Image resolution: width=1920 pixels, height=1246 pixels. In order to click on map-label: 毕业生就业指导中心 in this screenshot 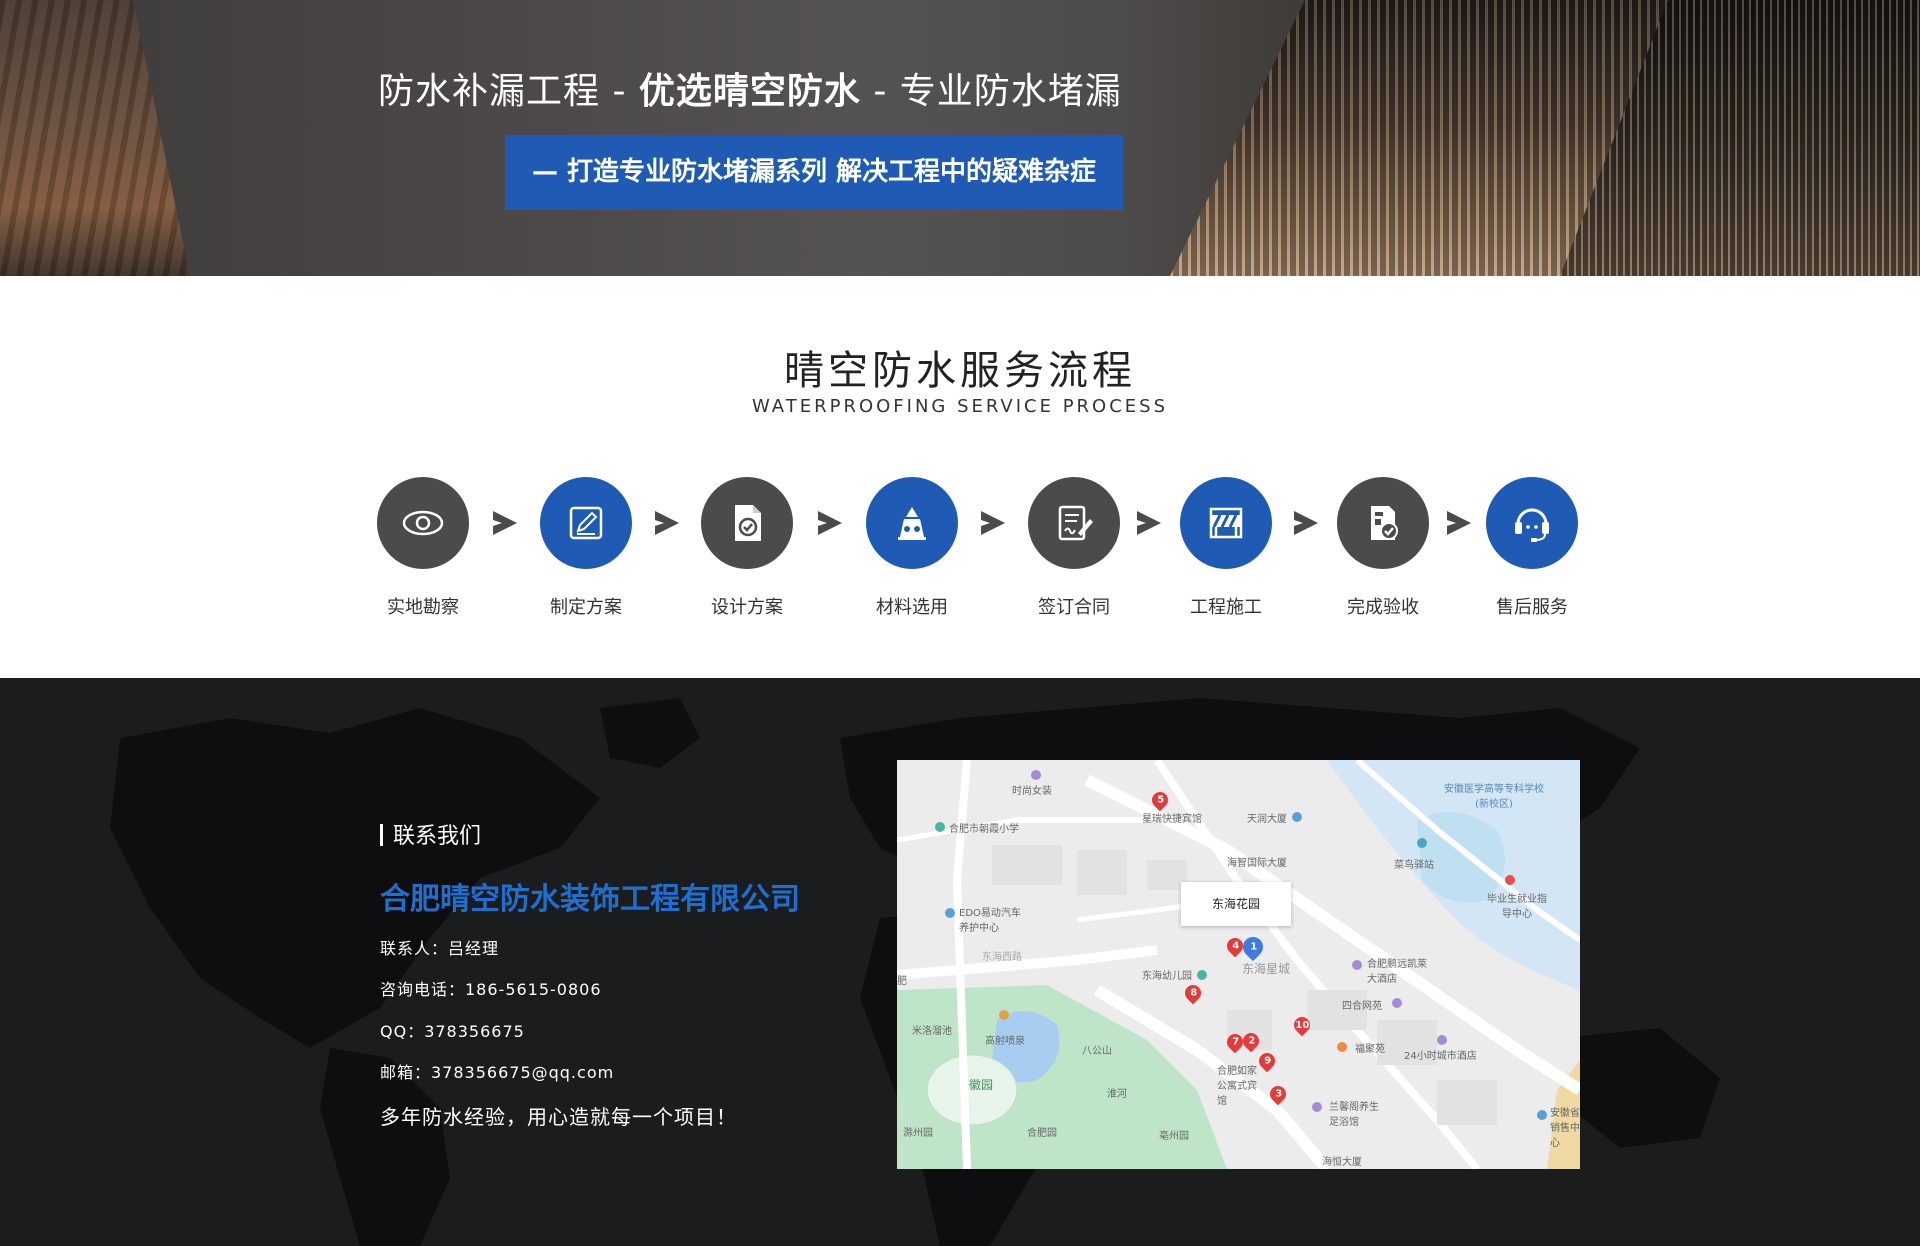, I will do `click(1517, 907)`.